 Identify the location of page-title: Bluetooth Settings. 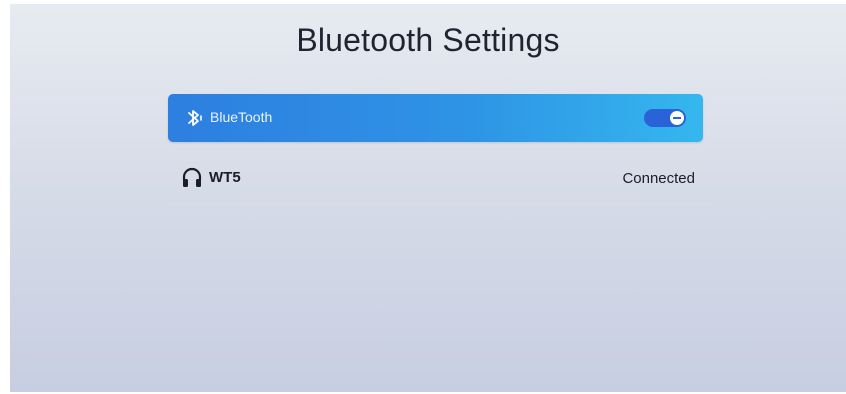
(428, 40).